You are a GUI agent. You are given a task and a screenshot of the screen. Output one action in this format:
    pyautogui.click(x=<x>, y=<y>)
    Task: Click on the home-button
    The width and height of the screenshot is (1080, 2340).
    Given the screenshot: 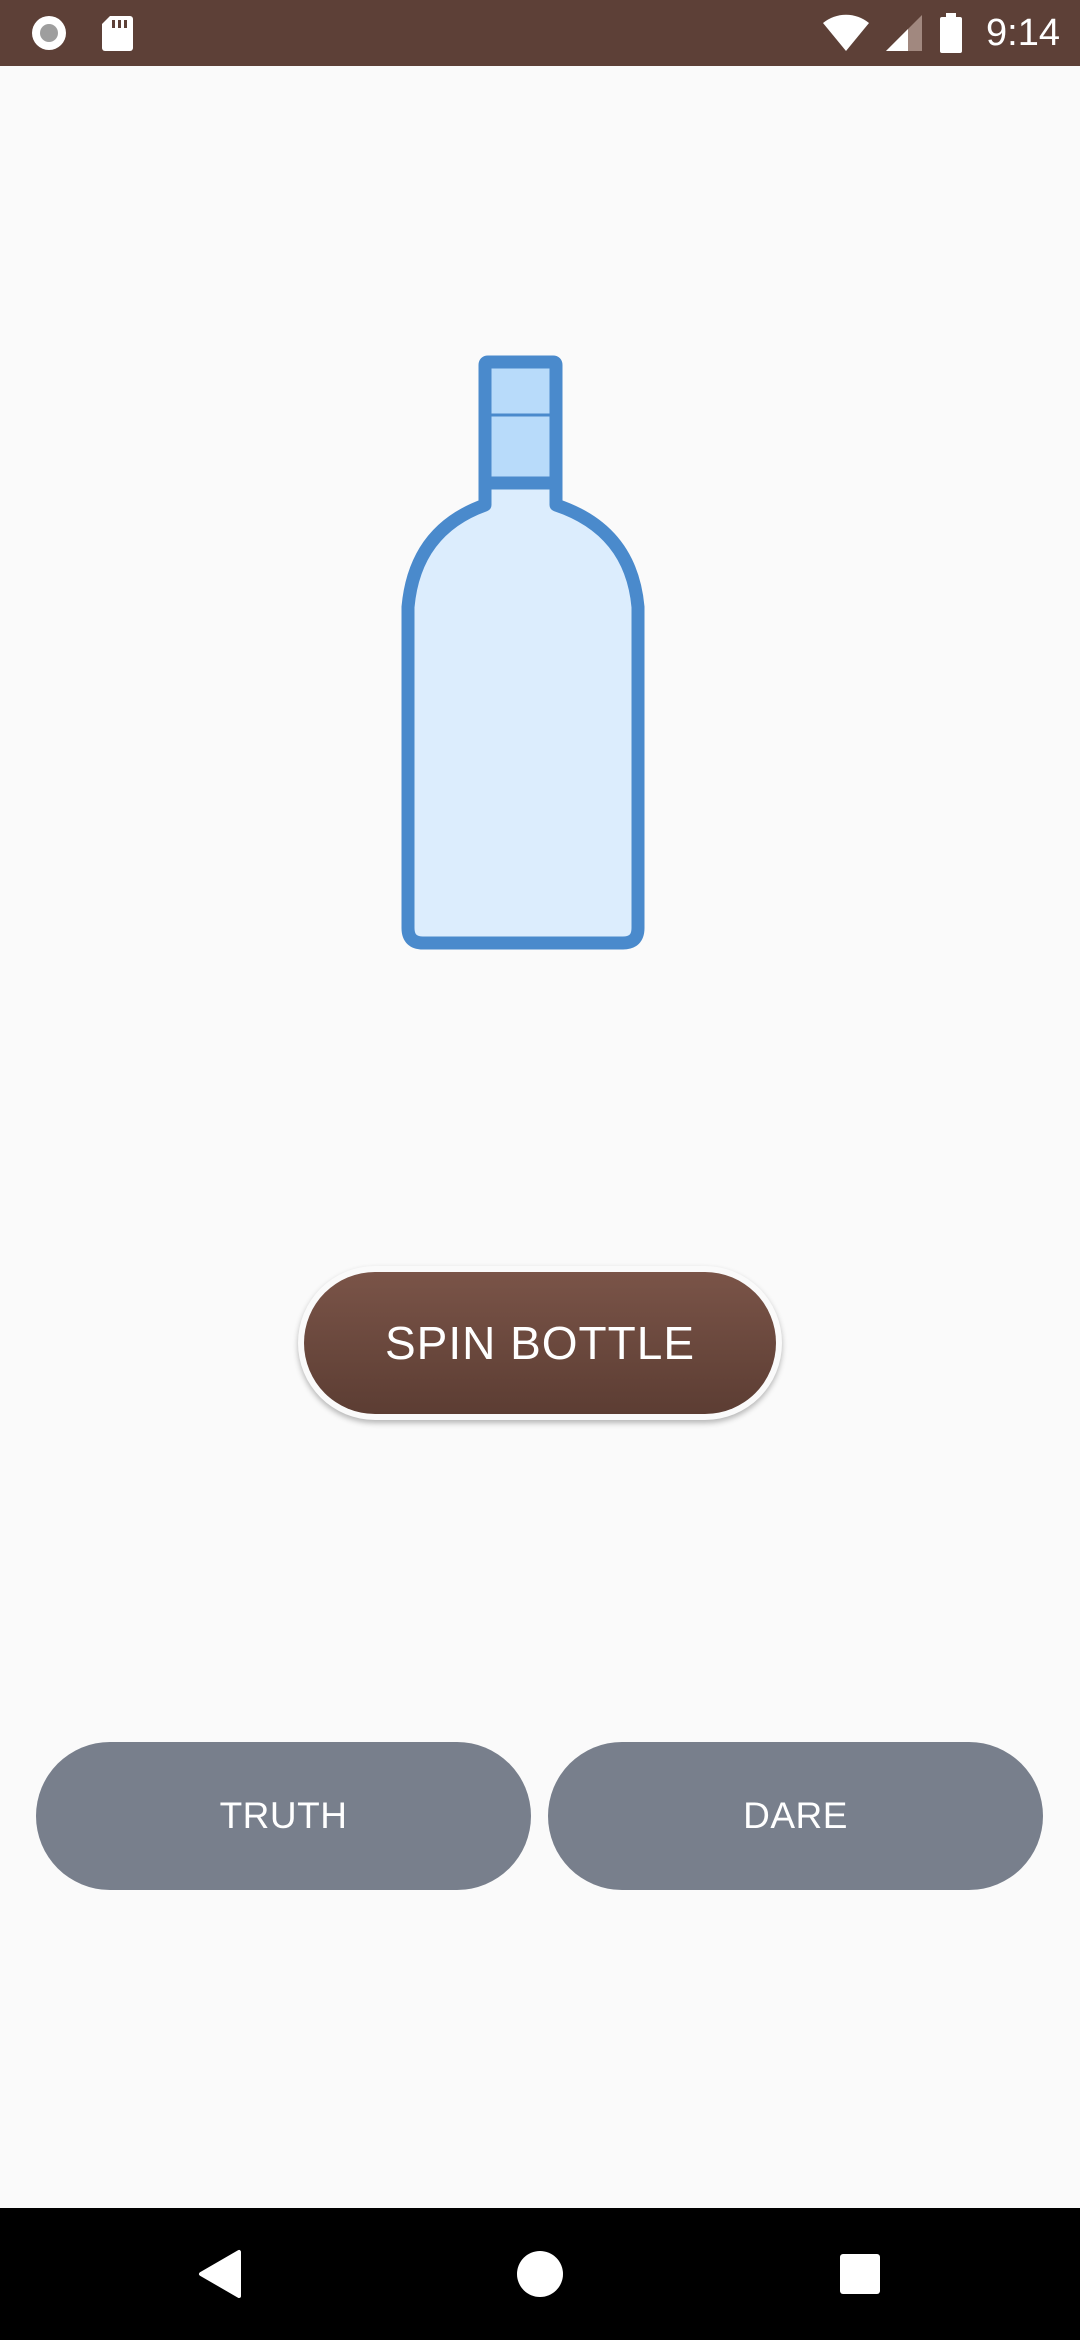 What is the action you would take?
    pyautogui.click(x=540, y=2274)
    